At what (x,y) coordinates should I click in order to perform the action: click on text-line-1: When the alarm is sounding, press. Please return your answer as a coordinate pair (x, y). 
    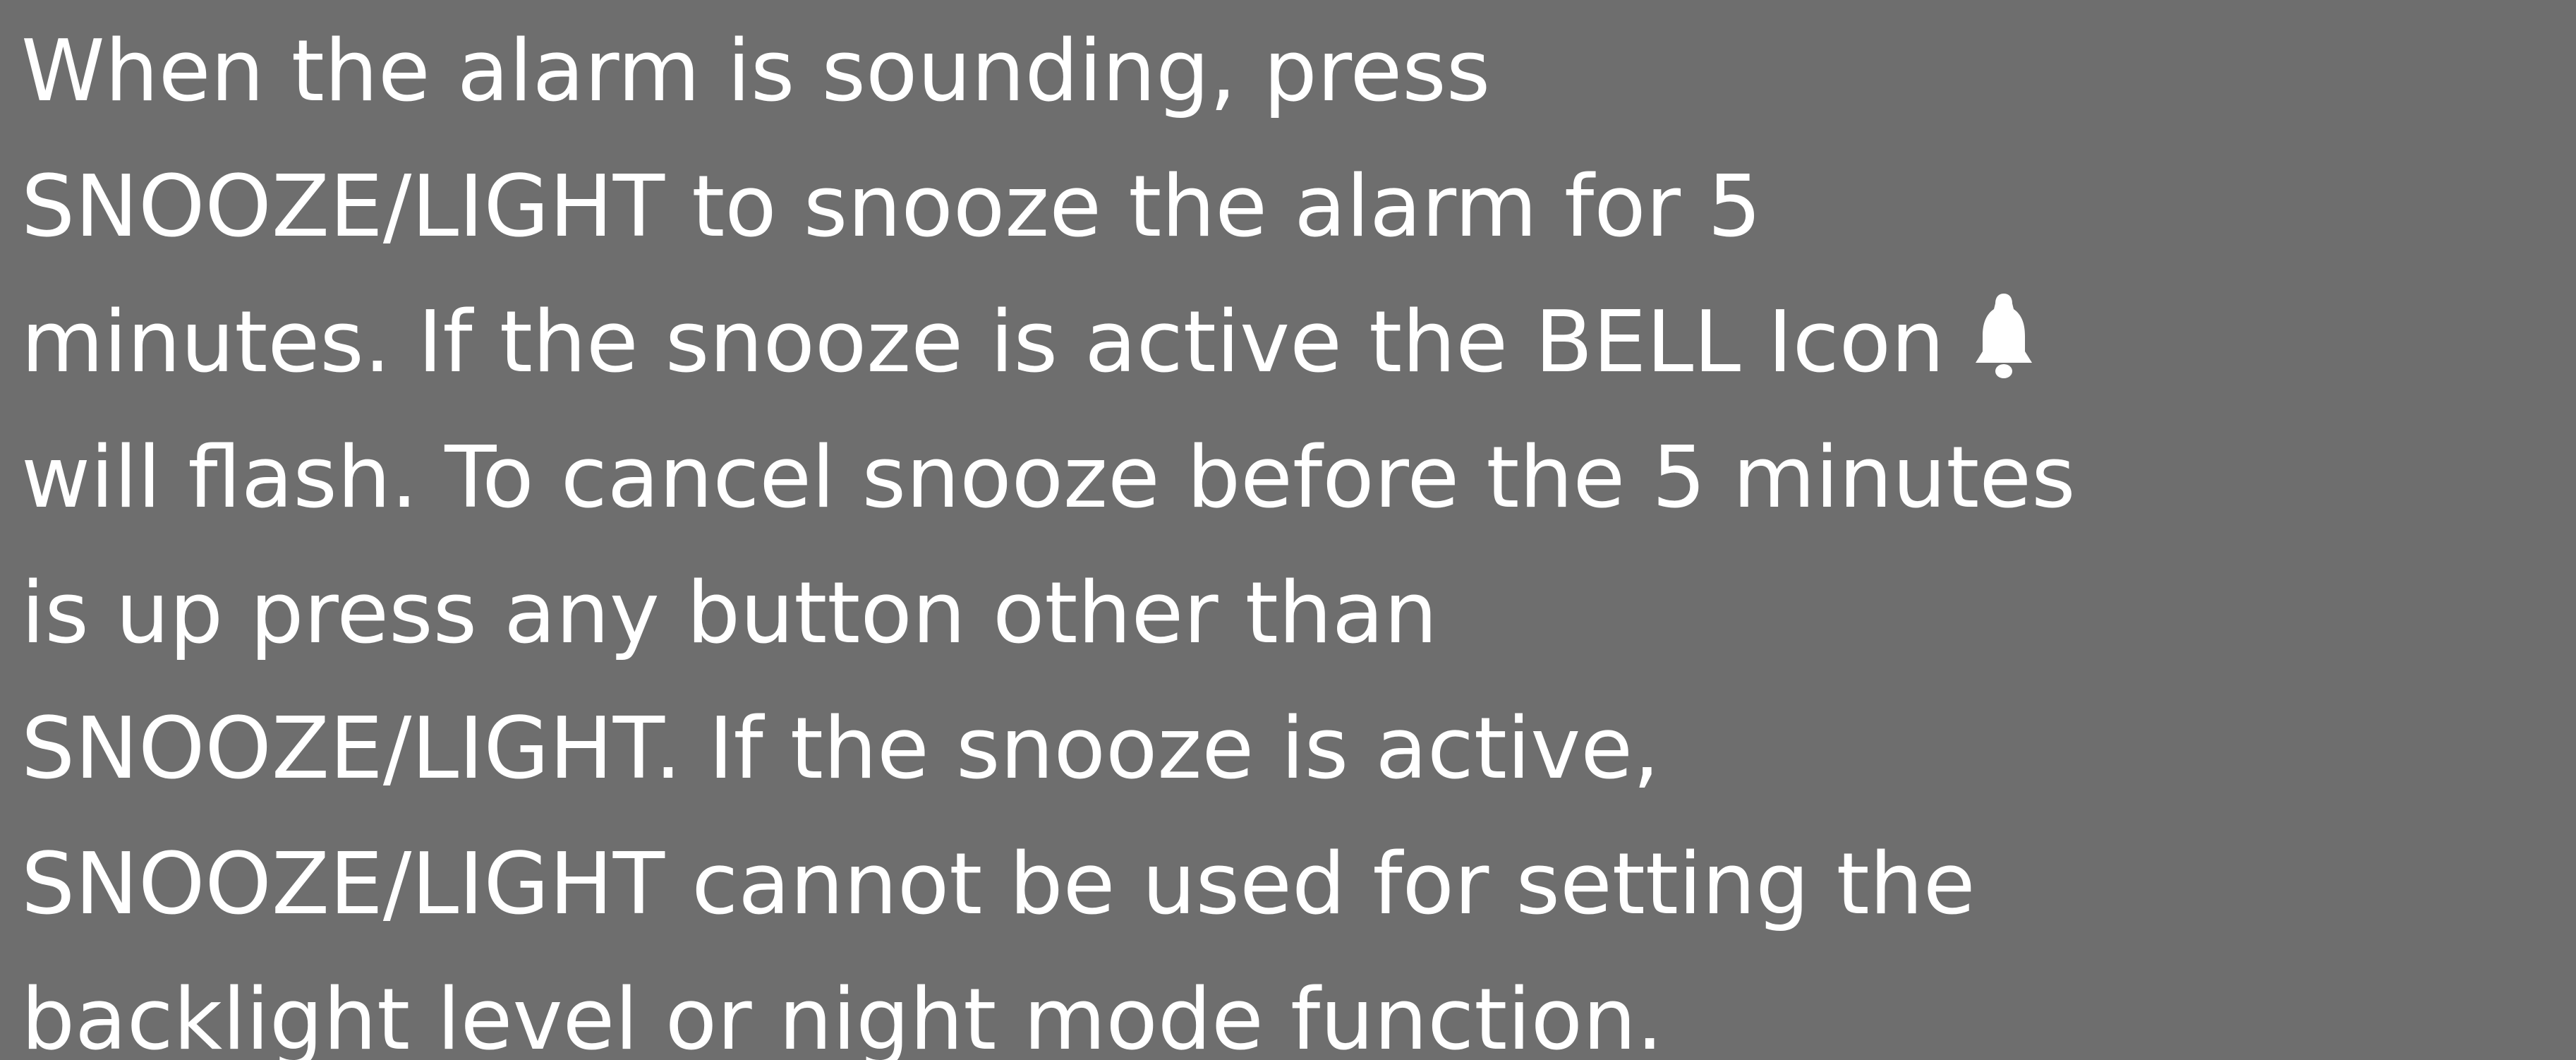
    Looking at the image, I should click on (756, 72).